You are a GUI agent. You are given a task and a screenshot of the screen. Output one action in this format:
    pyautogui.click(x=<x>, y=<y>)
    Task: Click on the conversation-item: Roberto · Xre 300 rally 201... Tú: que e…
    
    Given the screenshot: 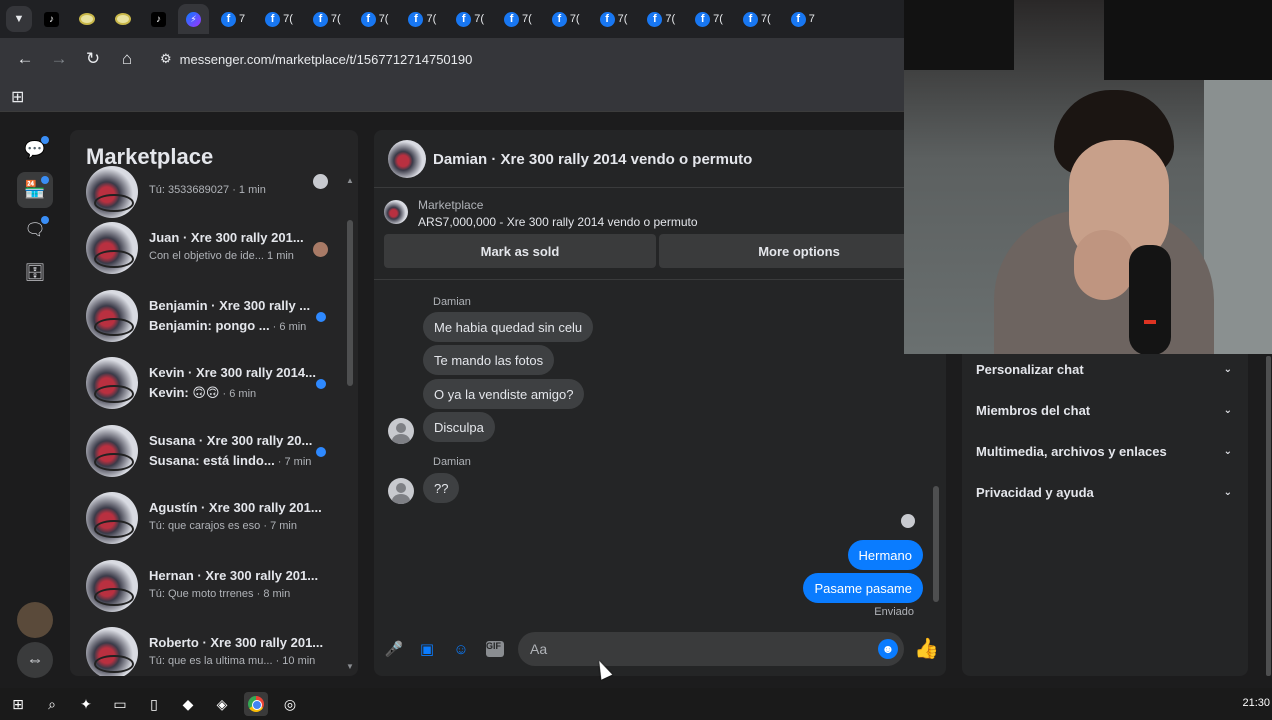 What is the action you would take?
    pyautogui.click(x=218, y=651)
    